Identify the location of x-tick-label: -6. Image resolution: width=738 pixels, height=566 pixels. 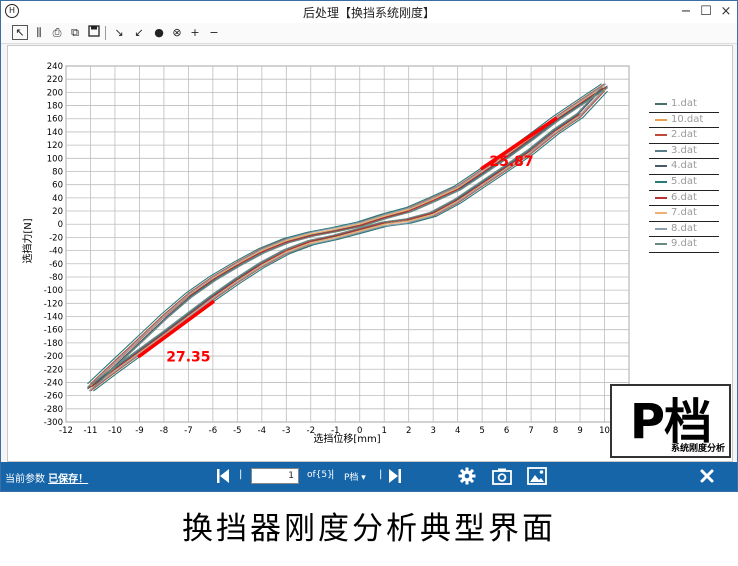
(213, 431).